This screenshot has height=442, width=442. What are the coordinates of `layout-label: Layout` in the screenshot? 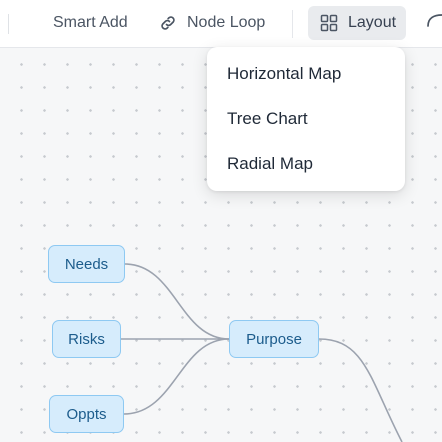 It's located at (372, 22).